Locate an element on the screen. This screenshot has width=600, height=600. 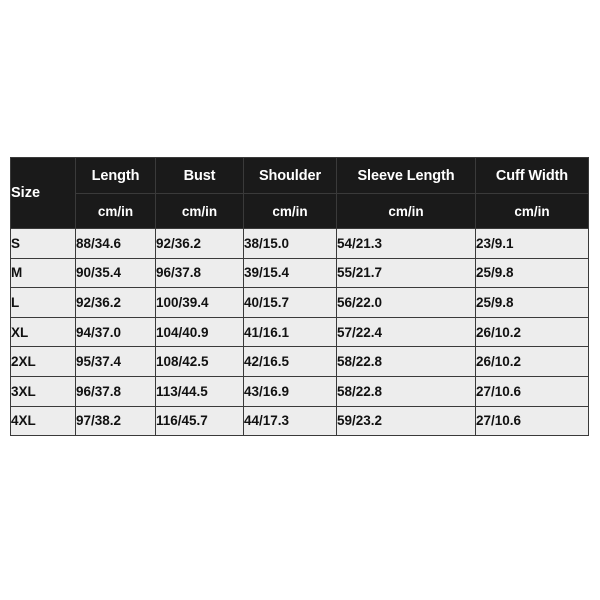
cell-shoulder: 40/15.7 is located at coordinates (290, 302).